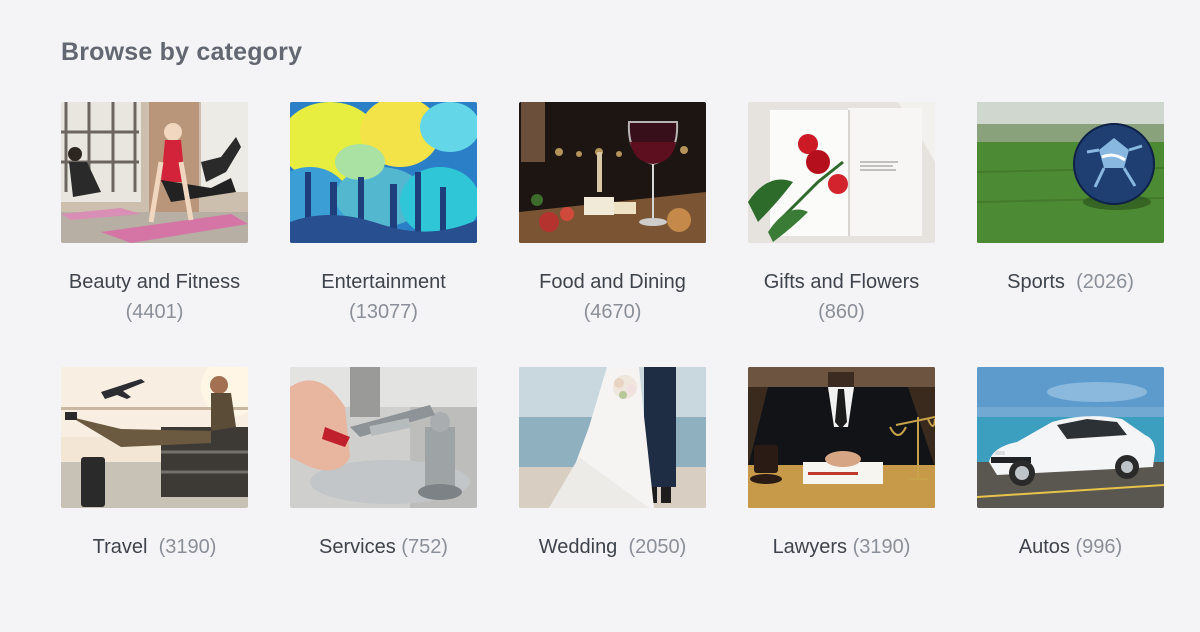 The height and width of the screenshot is (632, 1200). Describe the element at coordinates (841, 172) in the screenshot. I see `flowers-photo-icon` at that location.